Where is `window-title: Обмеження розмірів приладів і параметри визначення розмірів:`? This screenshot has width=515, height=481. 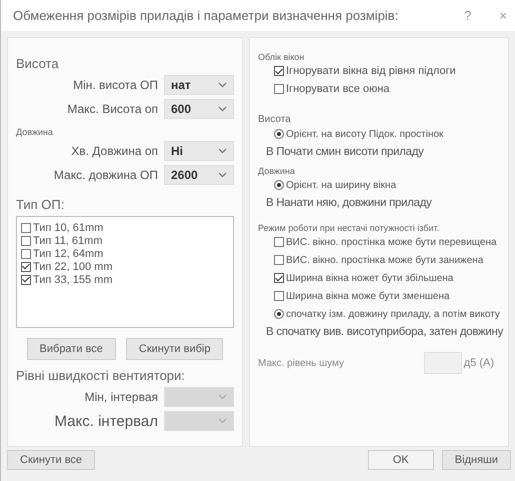 window-title: Обмеження розмірів приладів і параметри визначення розмірів: is located at coordinates (206, 16).